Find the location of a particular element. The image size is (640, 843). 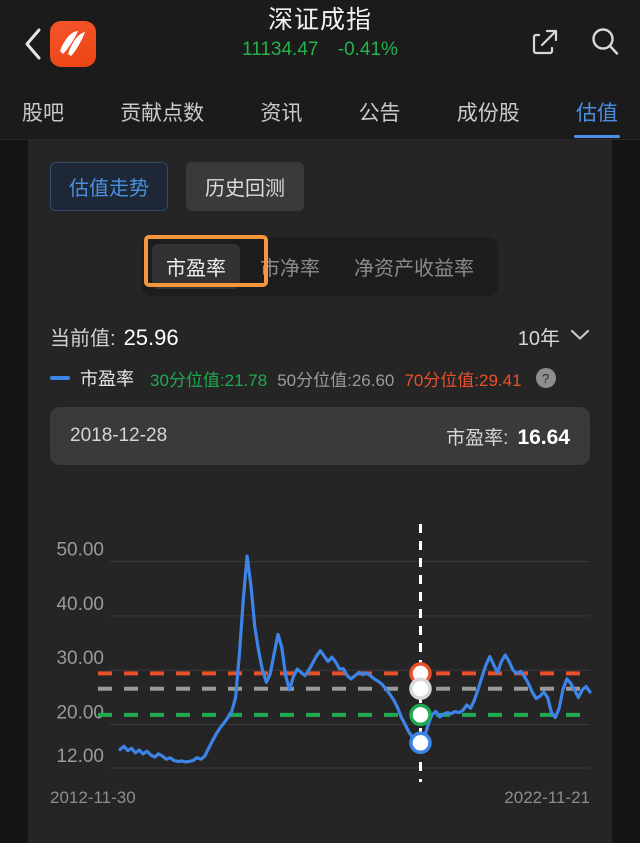

search-icon is located at coordinates (605, 44).